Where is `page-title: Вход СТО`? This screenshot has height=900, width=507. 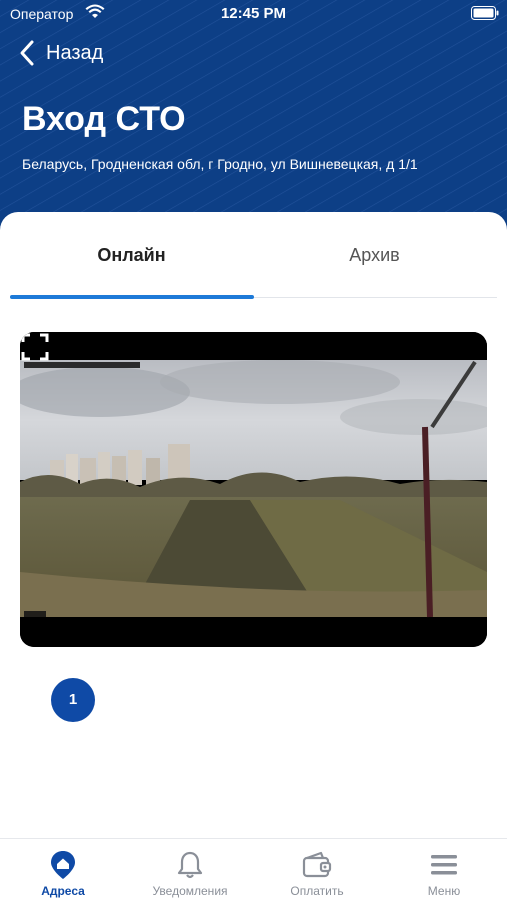
page-title: Вход СТО is located at coordinates (104, 119).